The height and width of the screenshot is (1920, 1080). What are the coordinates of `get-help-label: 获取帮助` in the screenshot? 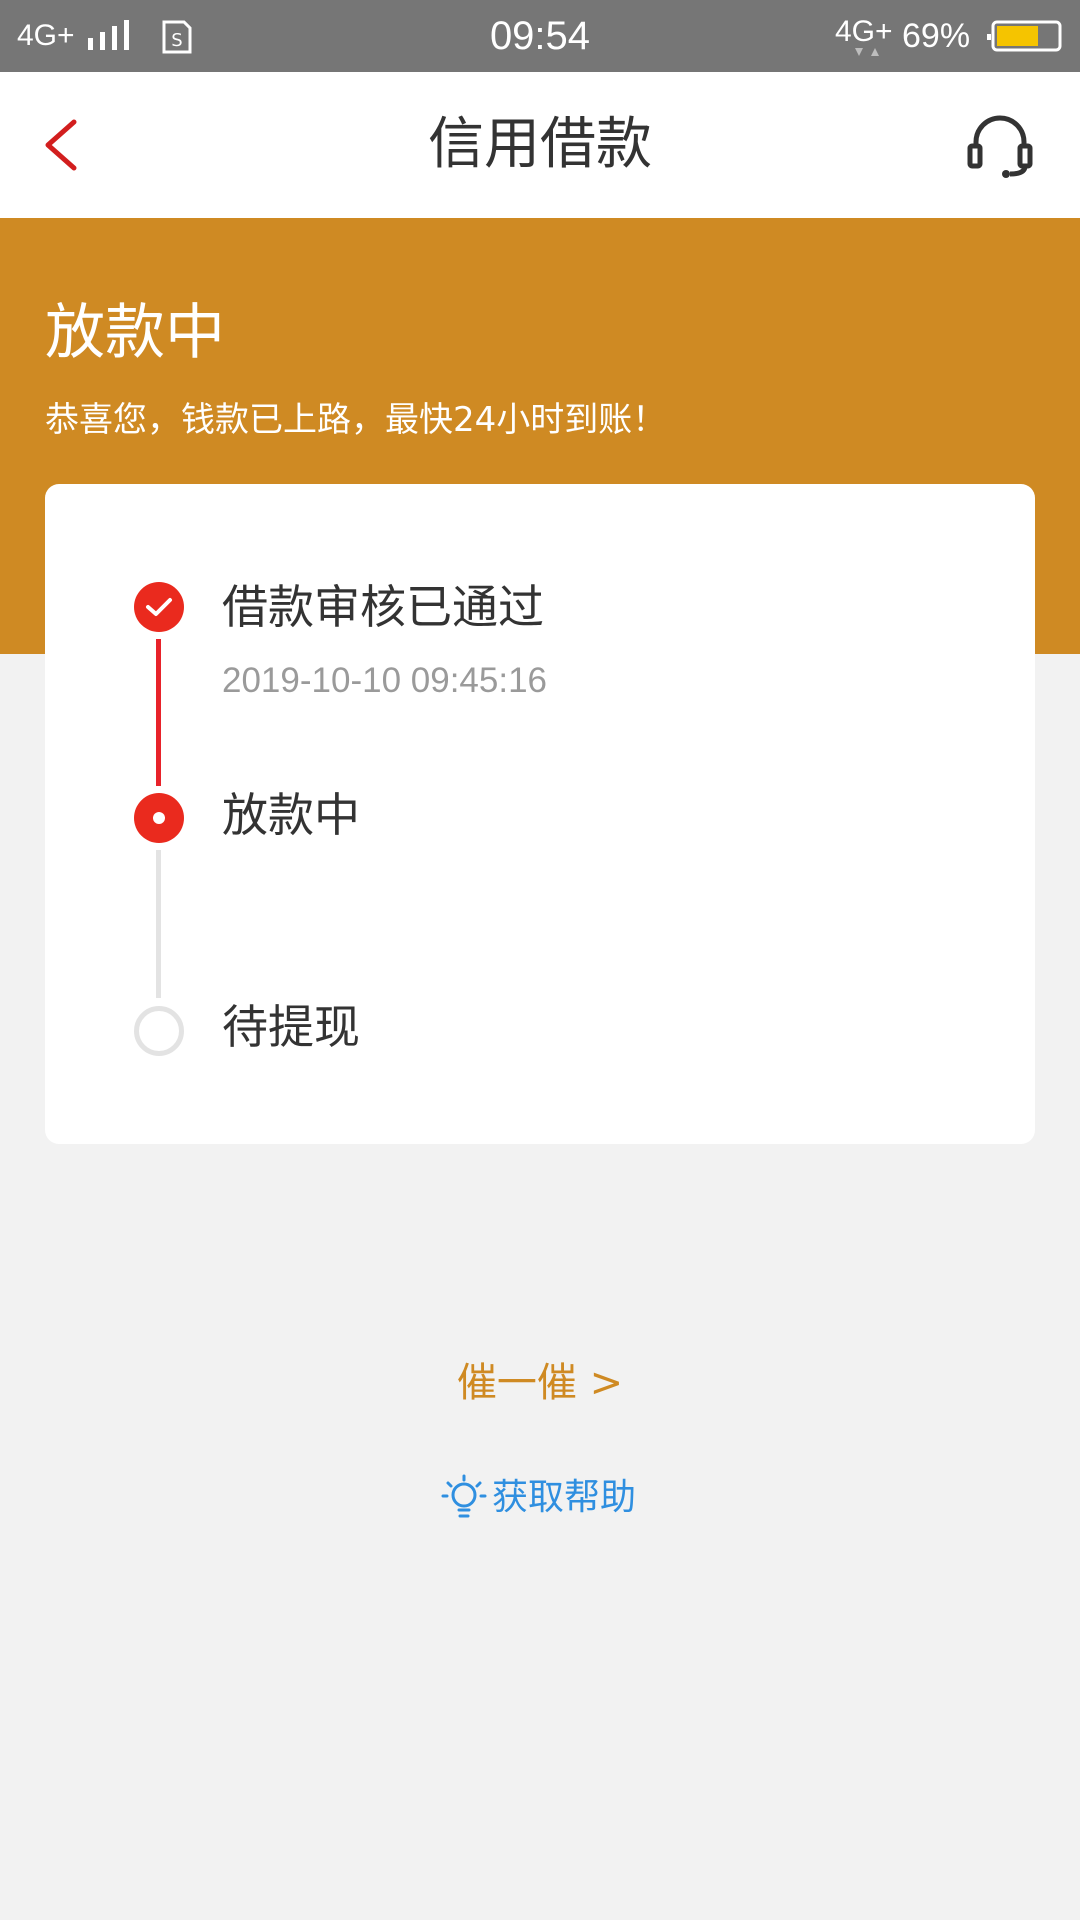 It's located at (564, 1497).